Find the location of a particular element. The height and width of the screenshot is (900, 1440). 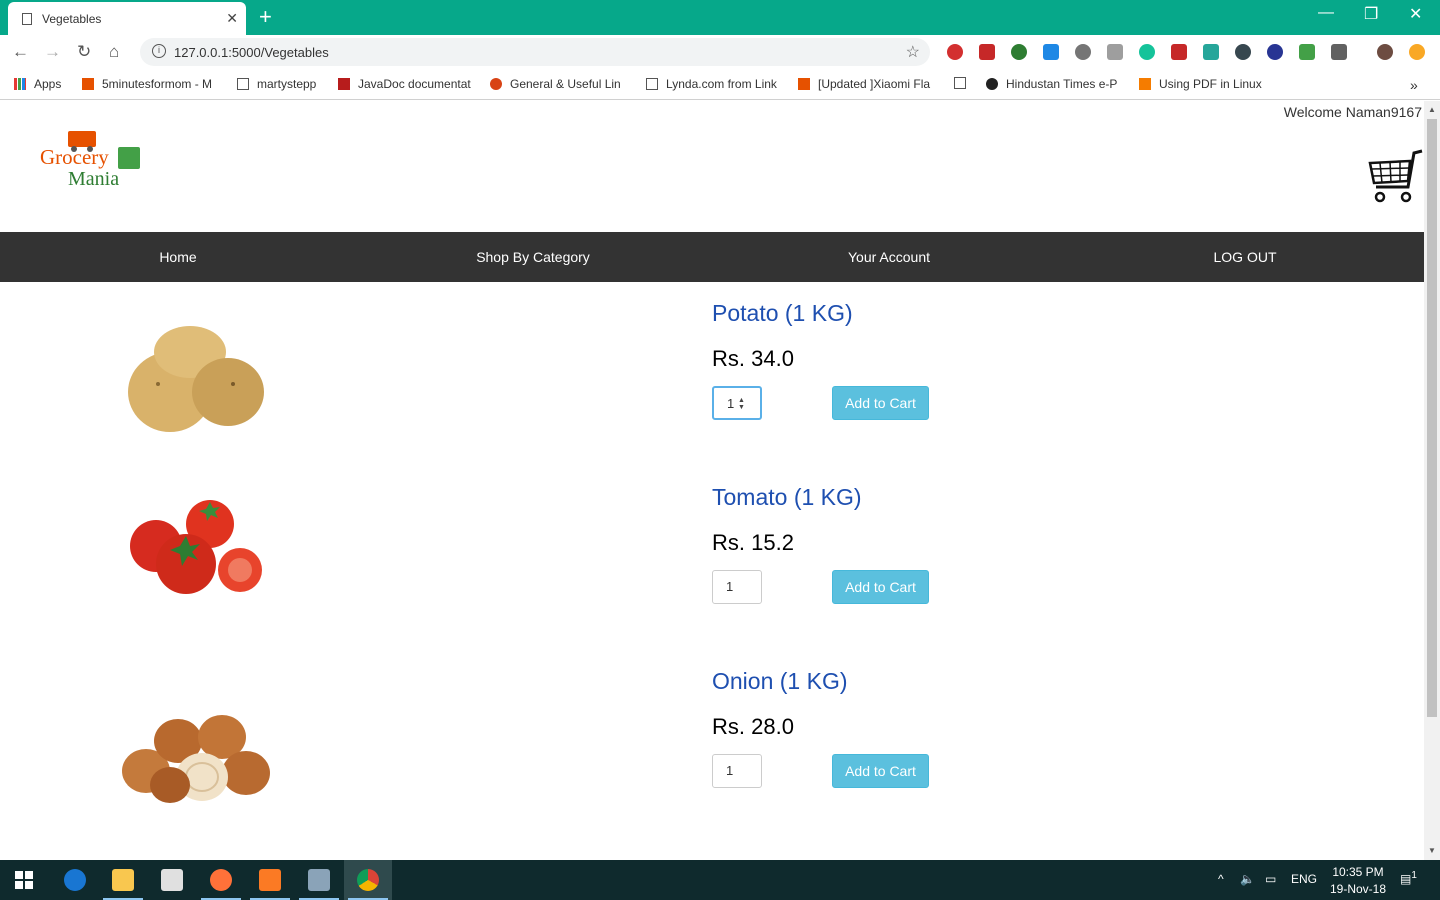

clock-date: 19-Nov-18 is located at coordinates (1358, 889).